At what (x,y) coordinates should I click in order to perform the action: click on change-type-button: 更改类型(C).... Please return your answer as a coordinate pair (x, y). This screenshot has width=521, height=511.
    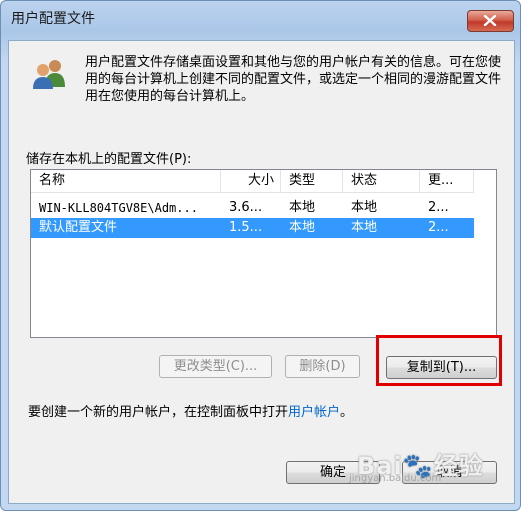
    Looking at the image, I should click on (215, 366).